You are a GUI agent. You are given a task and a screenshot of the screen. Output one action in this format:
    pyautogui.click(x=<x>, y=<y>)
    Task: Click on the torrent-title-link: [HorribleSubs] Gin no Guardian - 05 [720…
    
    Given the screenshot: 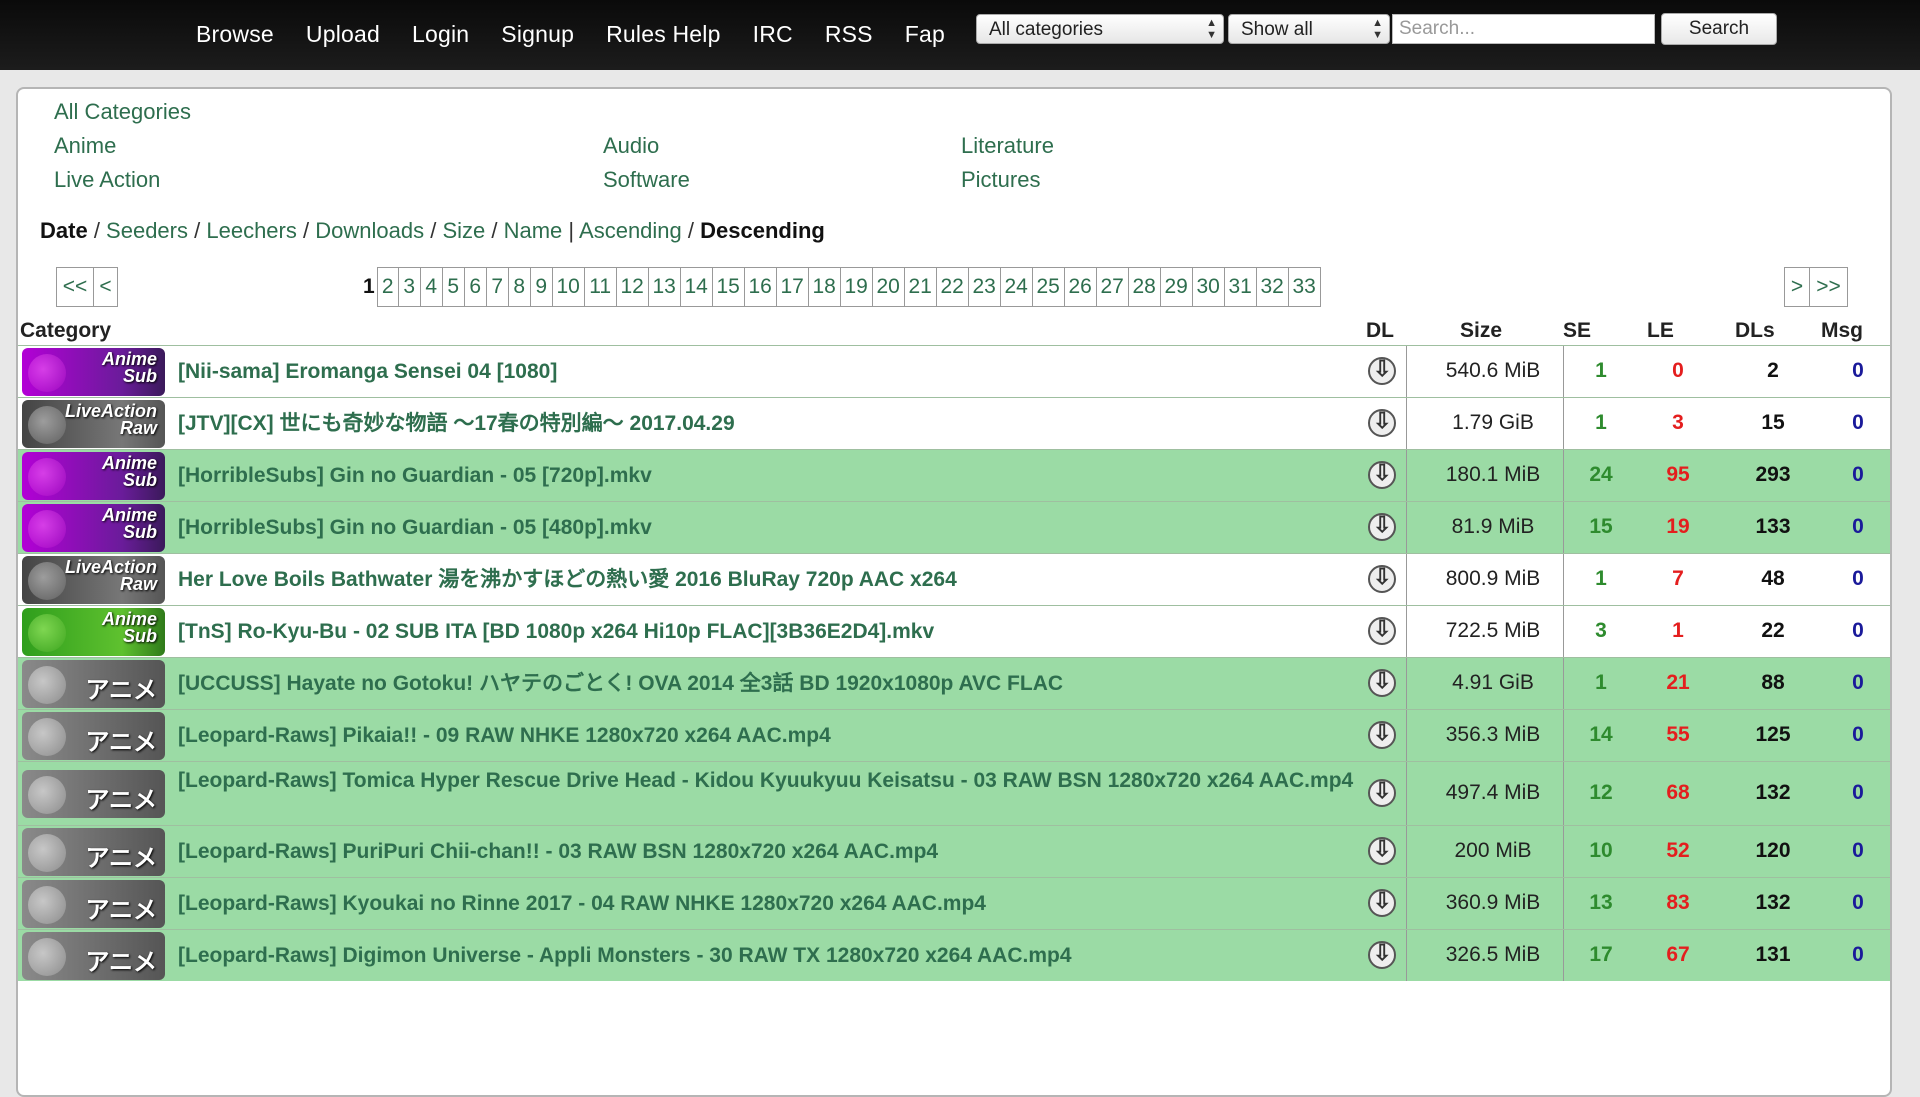 What is the action you would take?
    pyautogui.click(x=778, y=476)
    